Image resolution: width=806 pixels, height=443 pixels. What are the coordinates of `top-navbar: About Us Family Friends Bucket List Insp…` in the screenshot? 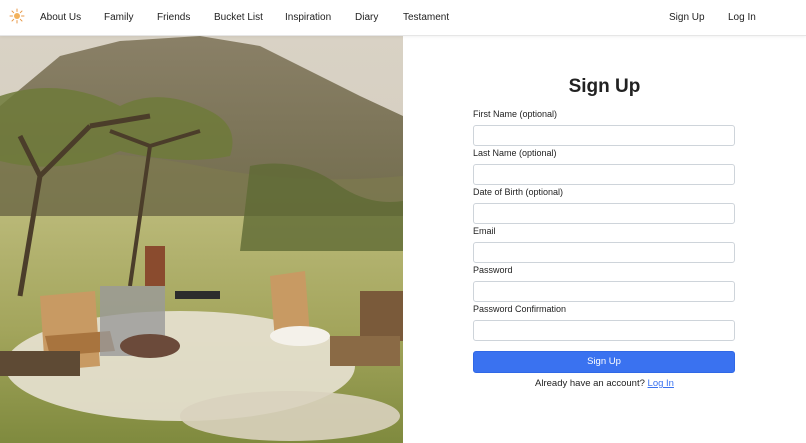 It's located at (403, 18).